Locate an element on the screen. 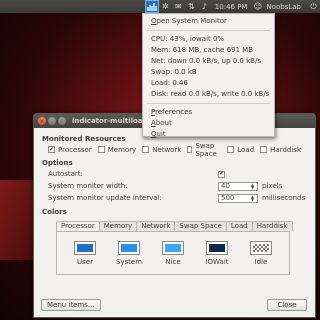 The width and height of the screenshot is (320, 320). color-label: Nice is located at coordinates (173, 261).